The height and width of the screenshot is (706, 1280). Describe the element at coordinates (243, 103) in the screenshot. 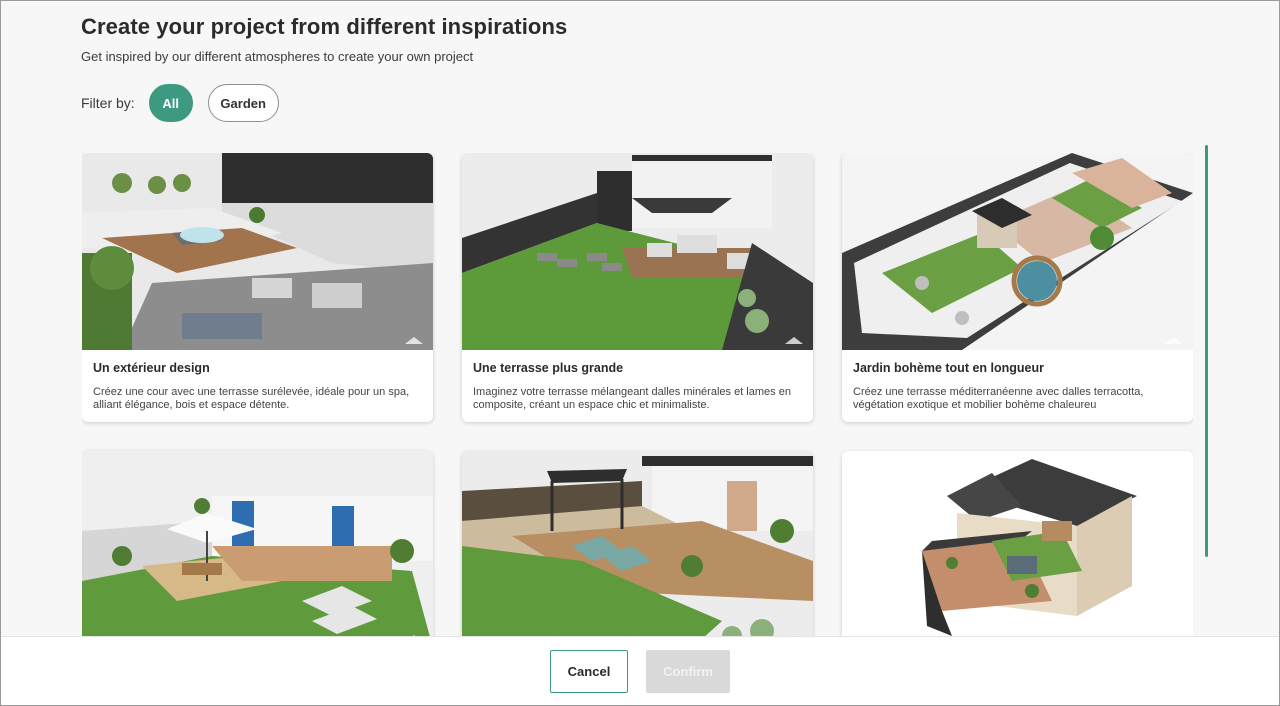

I see `filter-chip-garden: Garden` at that location.